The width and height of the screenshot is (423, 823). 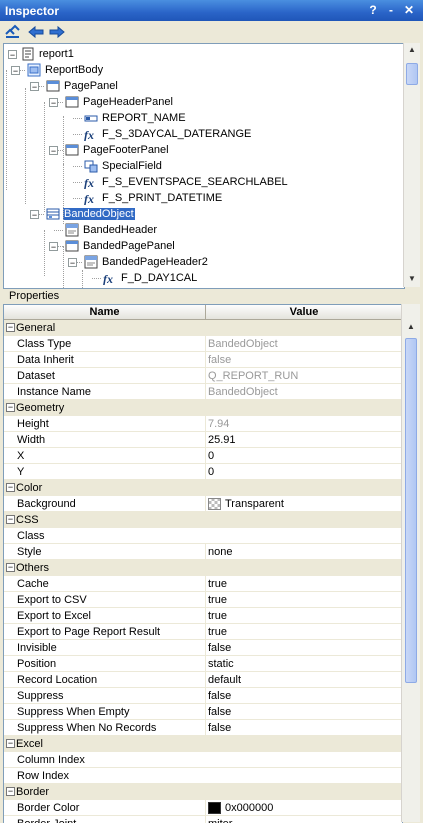 I want to click on color-swatch-icon, so click(x=214, y=808).